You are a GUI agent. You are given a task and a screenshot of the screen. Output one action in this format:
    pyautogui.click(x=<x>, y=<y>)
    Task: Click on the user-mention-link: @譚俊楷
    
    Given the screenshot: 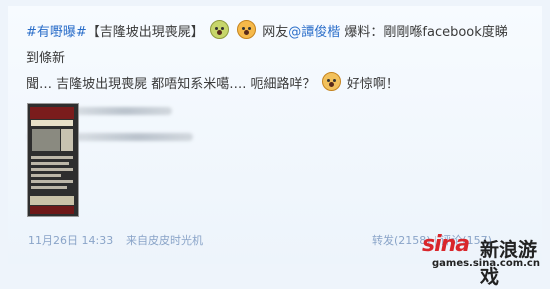 What is the action you would take?
    pyautogui.click(x=314, y=32)
    